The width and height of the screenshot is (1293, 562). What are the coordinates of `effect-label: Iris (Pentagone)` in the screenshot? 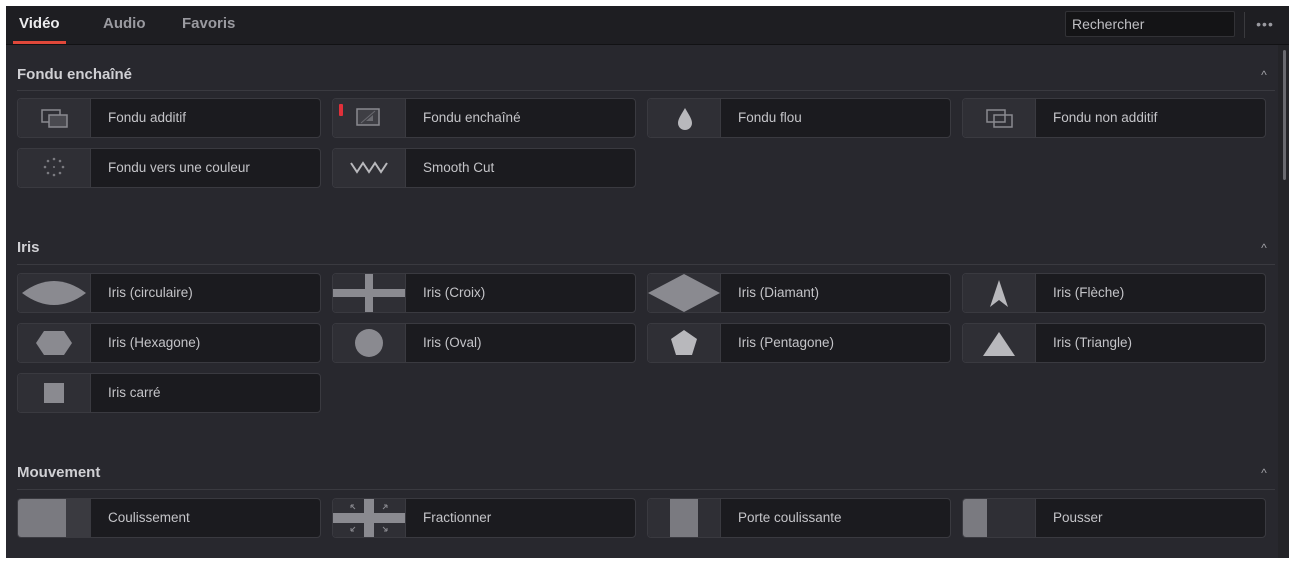 It's located at (786, 342).